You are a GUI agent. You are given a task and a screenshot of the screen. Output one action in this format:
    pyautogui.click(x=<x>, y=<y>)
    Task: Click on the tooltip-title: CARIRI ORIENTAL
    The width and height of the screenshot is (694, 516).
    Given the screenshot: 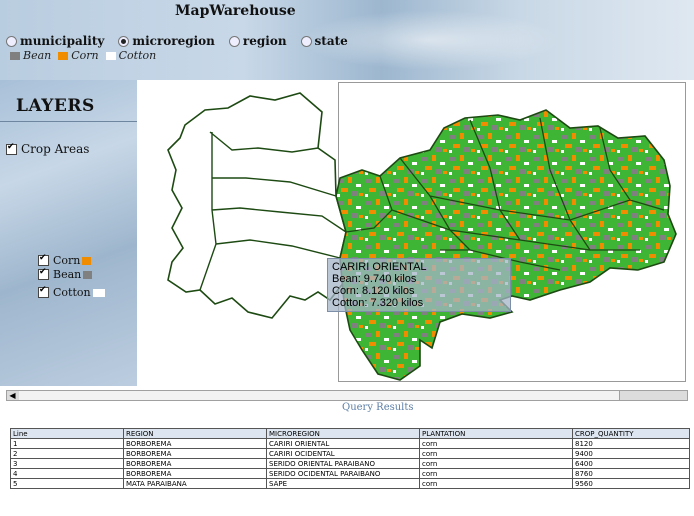 What is the action you would take?
    pyautogui.click(x=379, y=267)
    